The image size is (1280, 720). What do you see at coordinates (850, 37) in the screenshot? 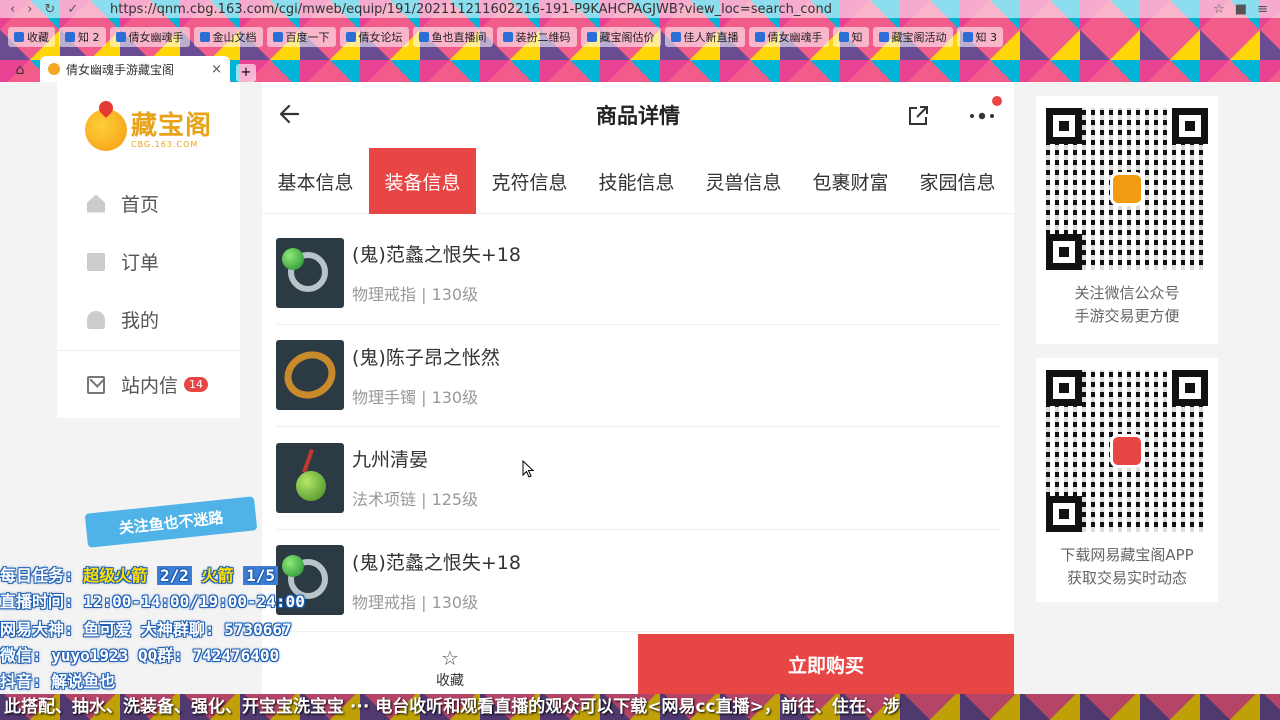
I see `bookmark-item: 知` at bounding box center [850, 37].